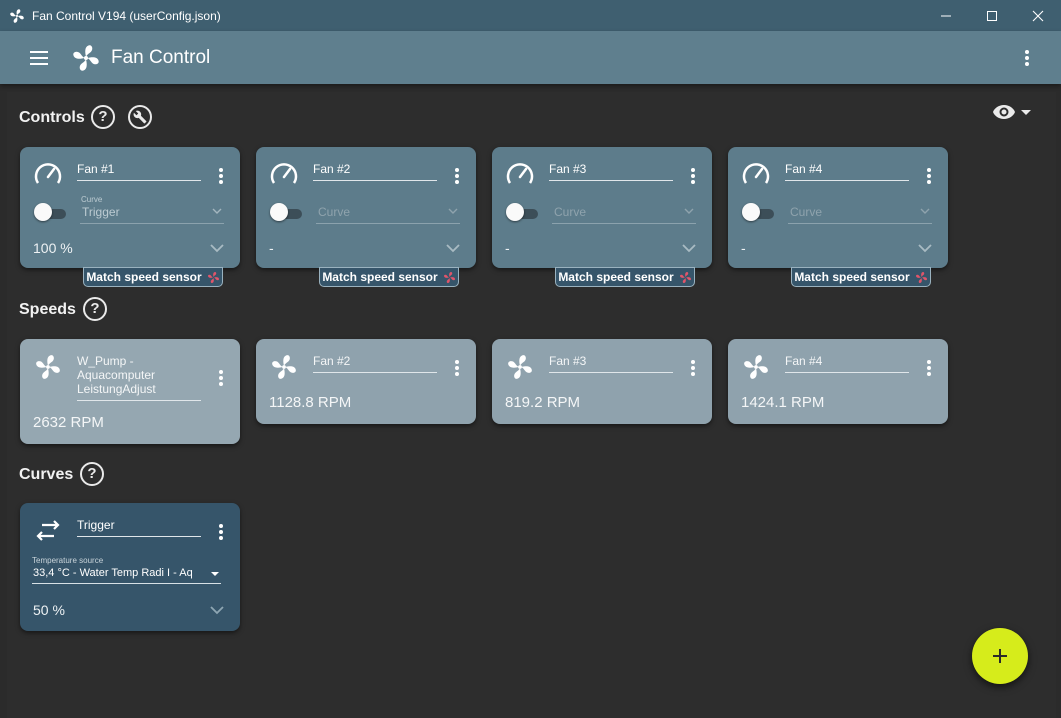 This screenshot has width=1061, height=718. I want to click on speed-name-field: W_Pump - Aquacomputer LeistungAdjust, so click(139, 377).